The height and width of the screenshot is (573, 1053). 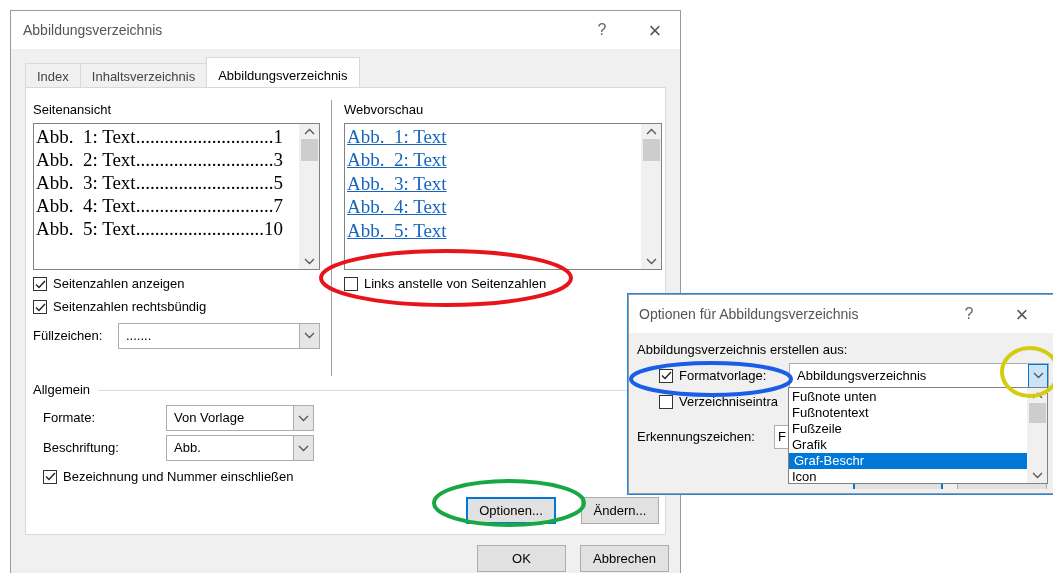 I want to click on select-field: Von Vorlage, so click(x=240, y=418).